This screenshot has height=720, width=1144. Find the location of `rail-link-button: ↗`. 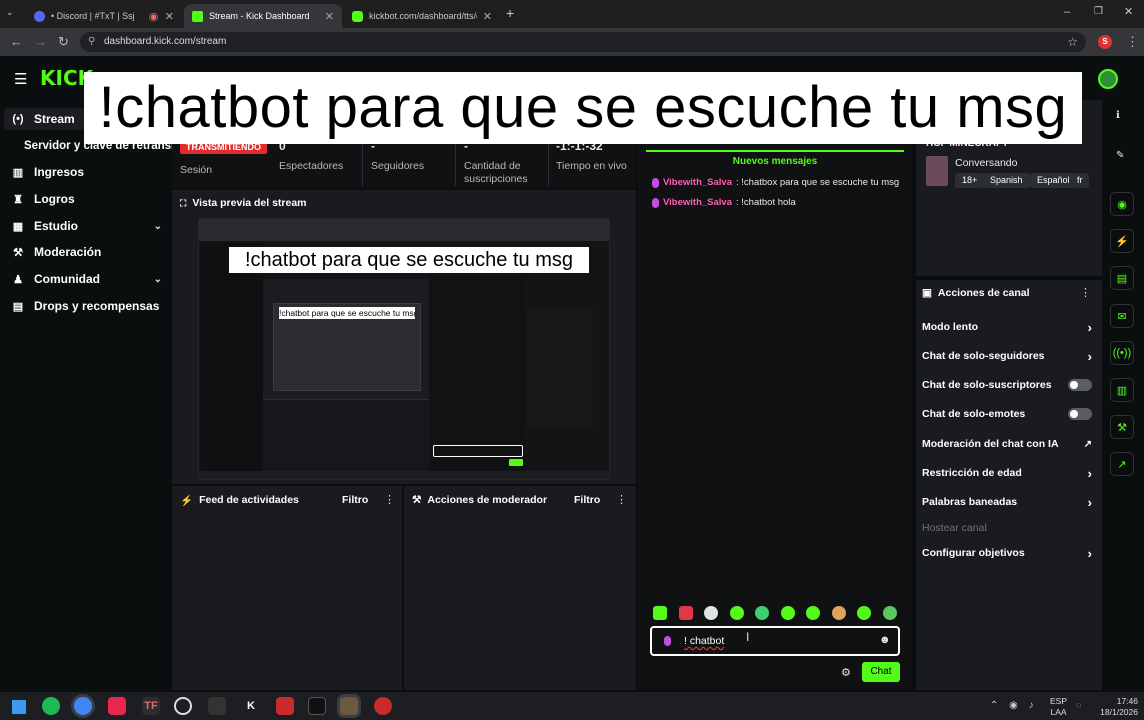

rail-link-button: ↗ is located at coordinates (1122, 464).